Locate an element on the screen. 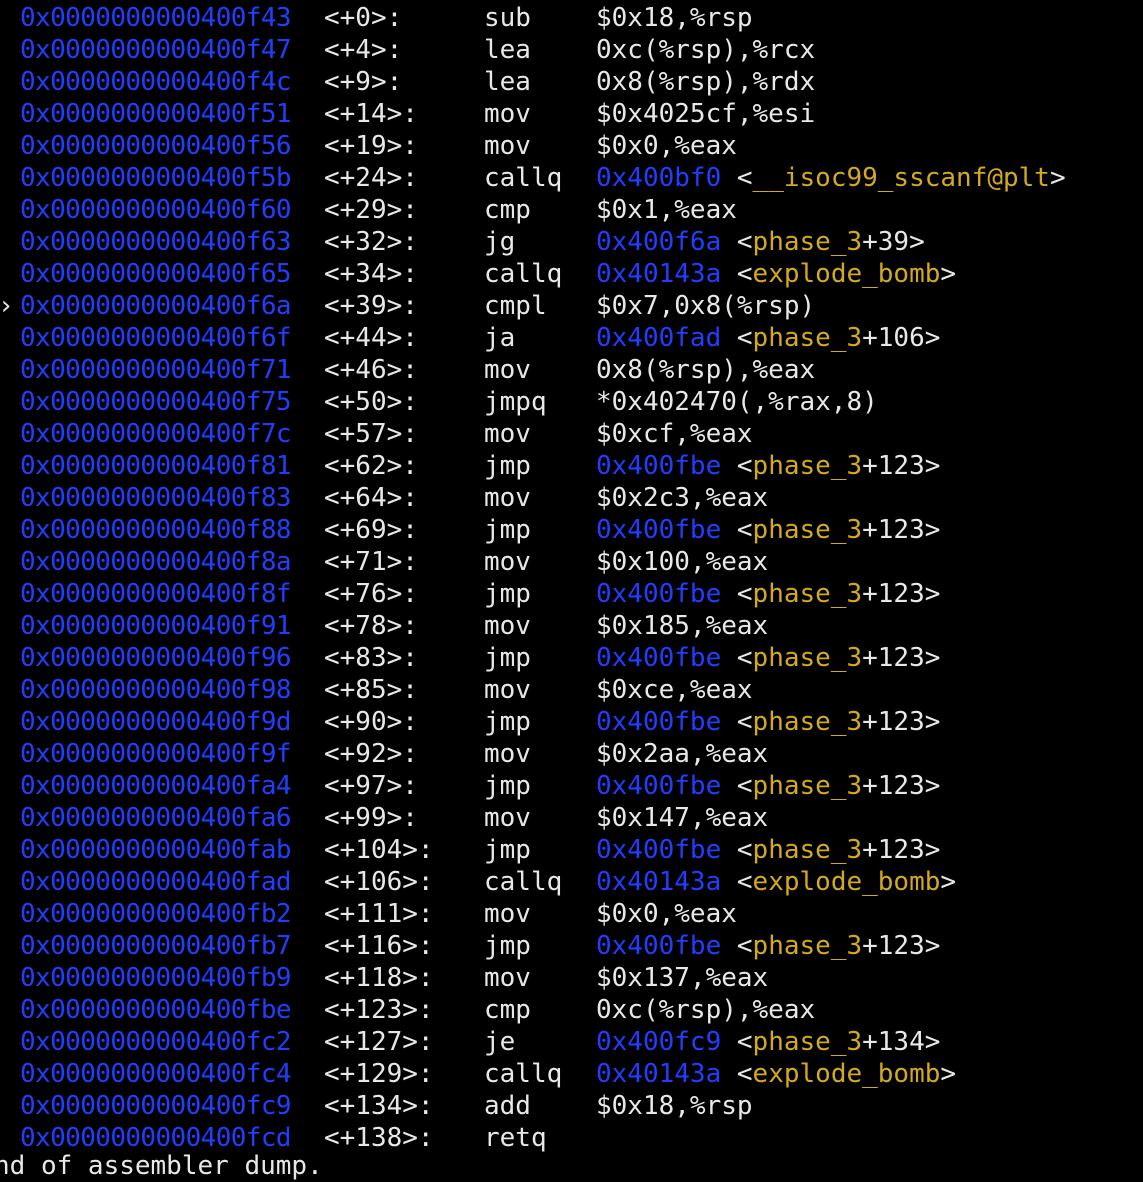  instruction-address: 0x0000000000400f60 is located at coordinates (156, 210).